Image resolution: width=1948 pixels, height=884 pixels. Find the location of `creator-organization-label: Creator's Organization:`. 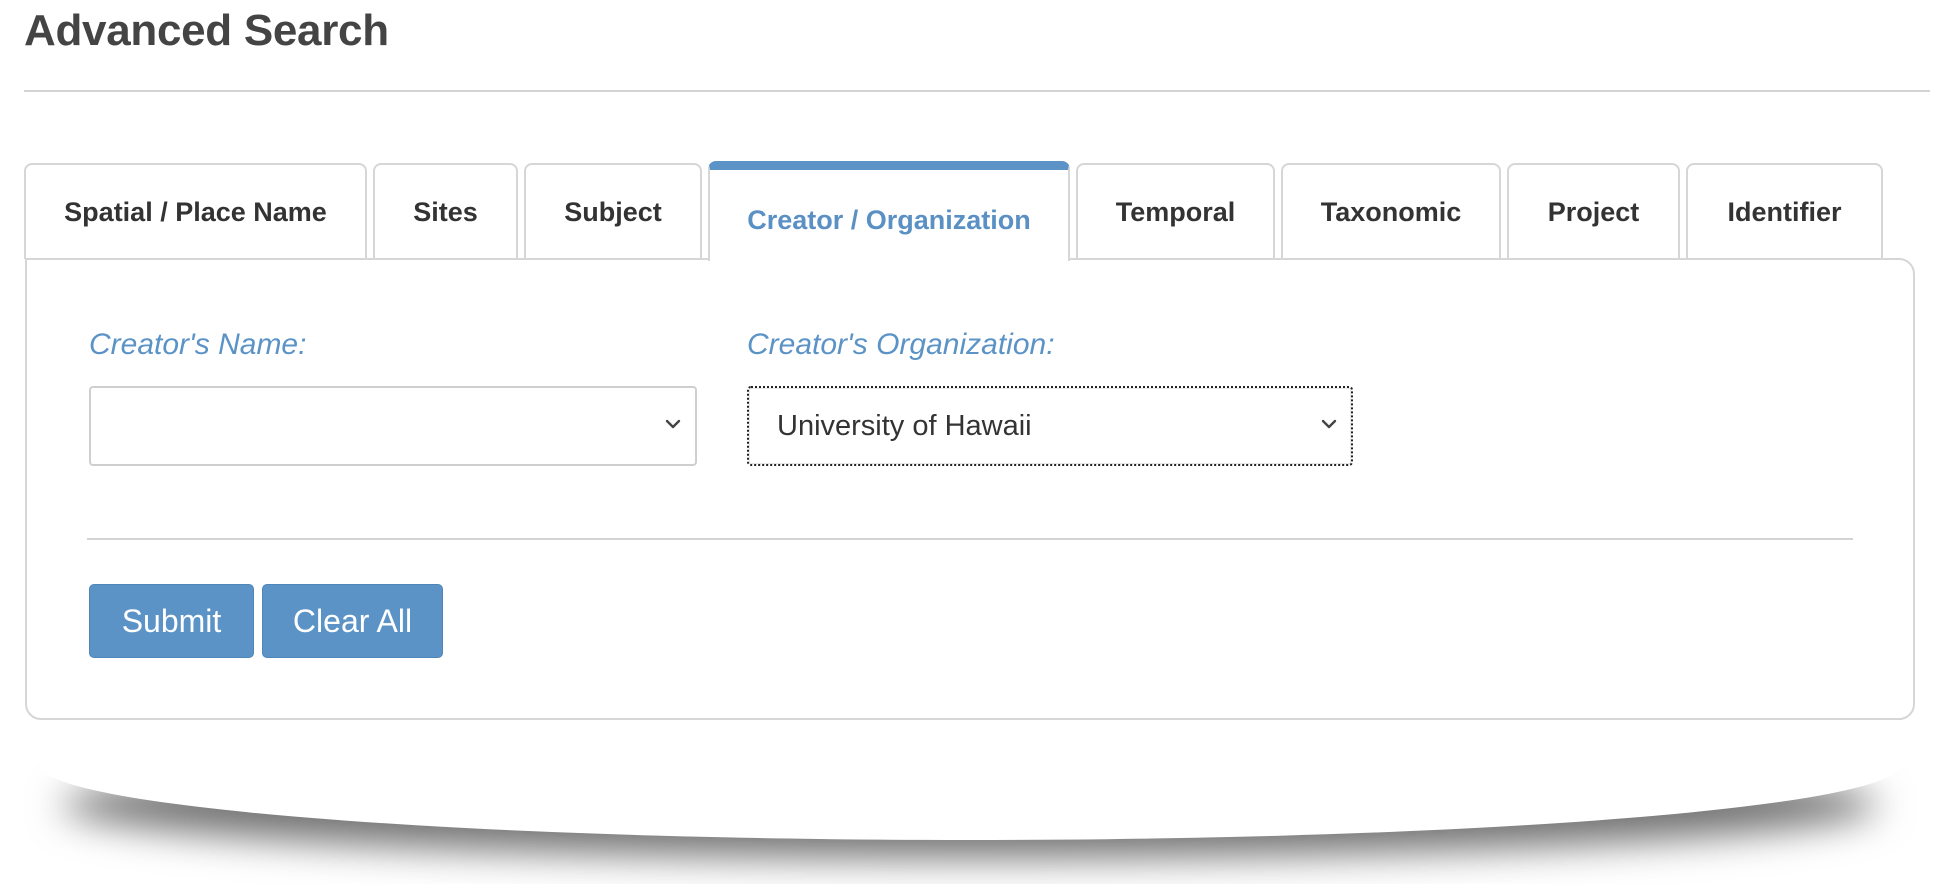

creator-organization-label: Creator's Organization: is located at coordinates (901, 344).